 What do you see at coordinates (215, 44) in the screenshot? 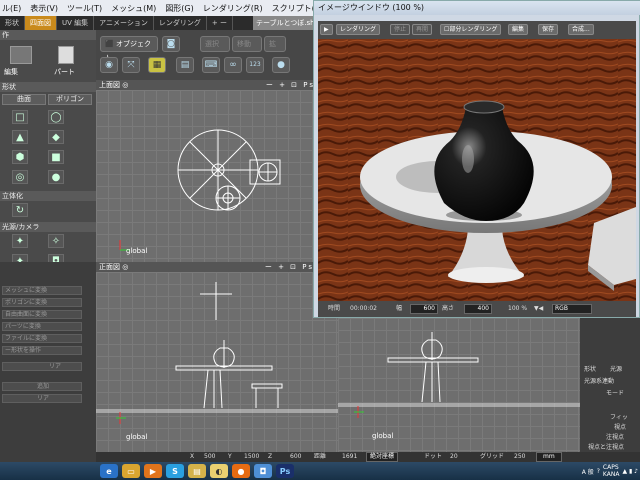
I see `select-button: 選択` at bounding box center [215, 44].